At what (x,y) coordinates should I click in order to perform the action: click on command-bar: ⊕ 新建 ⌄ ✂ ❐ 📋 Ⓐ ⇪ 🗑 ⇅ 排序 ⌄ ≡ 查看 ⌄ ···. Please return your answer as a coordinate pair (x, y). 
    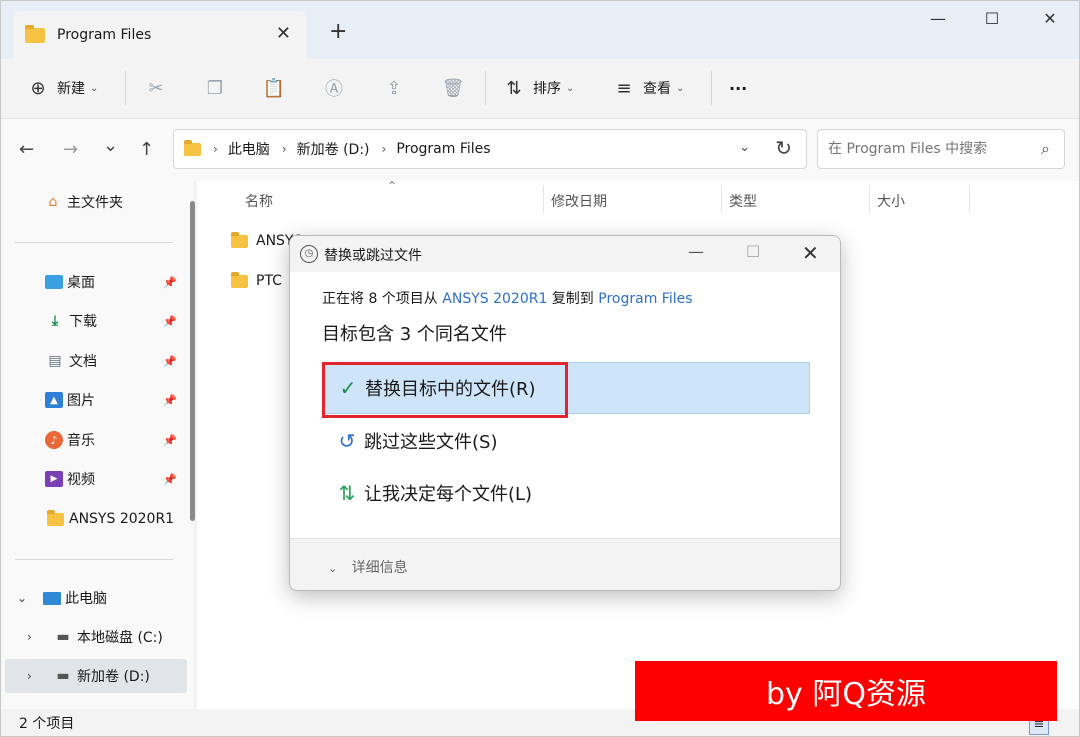
    Looking at the image, I should click on (540, 89).